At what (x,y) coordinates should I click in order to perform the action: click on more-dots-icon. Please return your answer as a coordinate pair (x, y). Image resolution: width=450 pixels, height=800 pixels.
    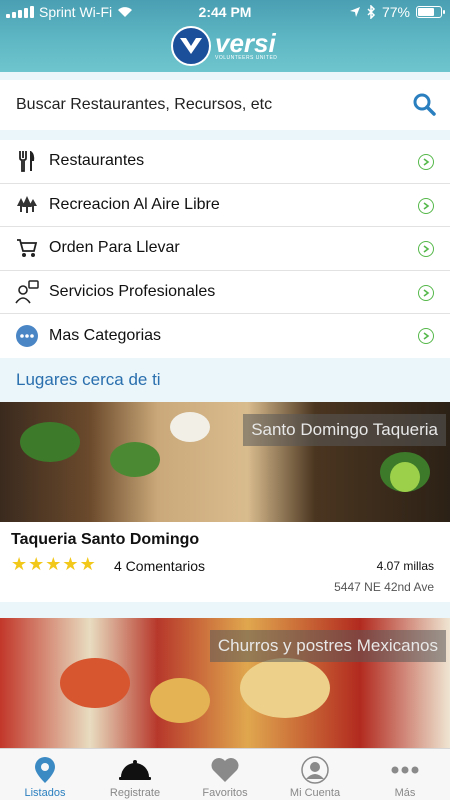
    Looking at the image, I should click on (27, 336).